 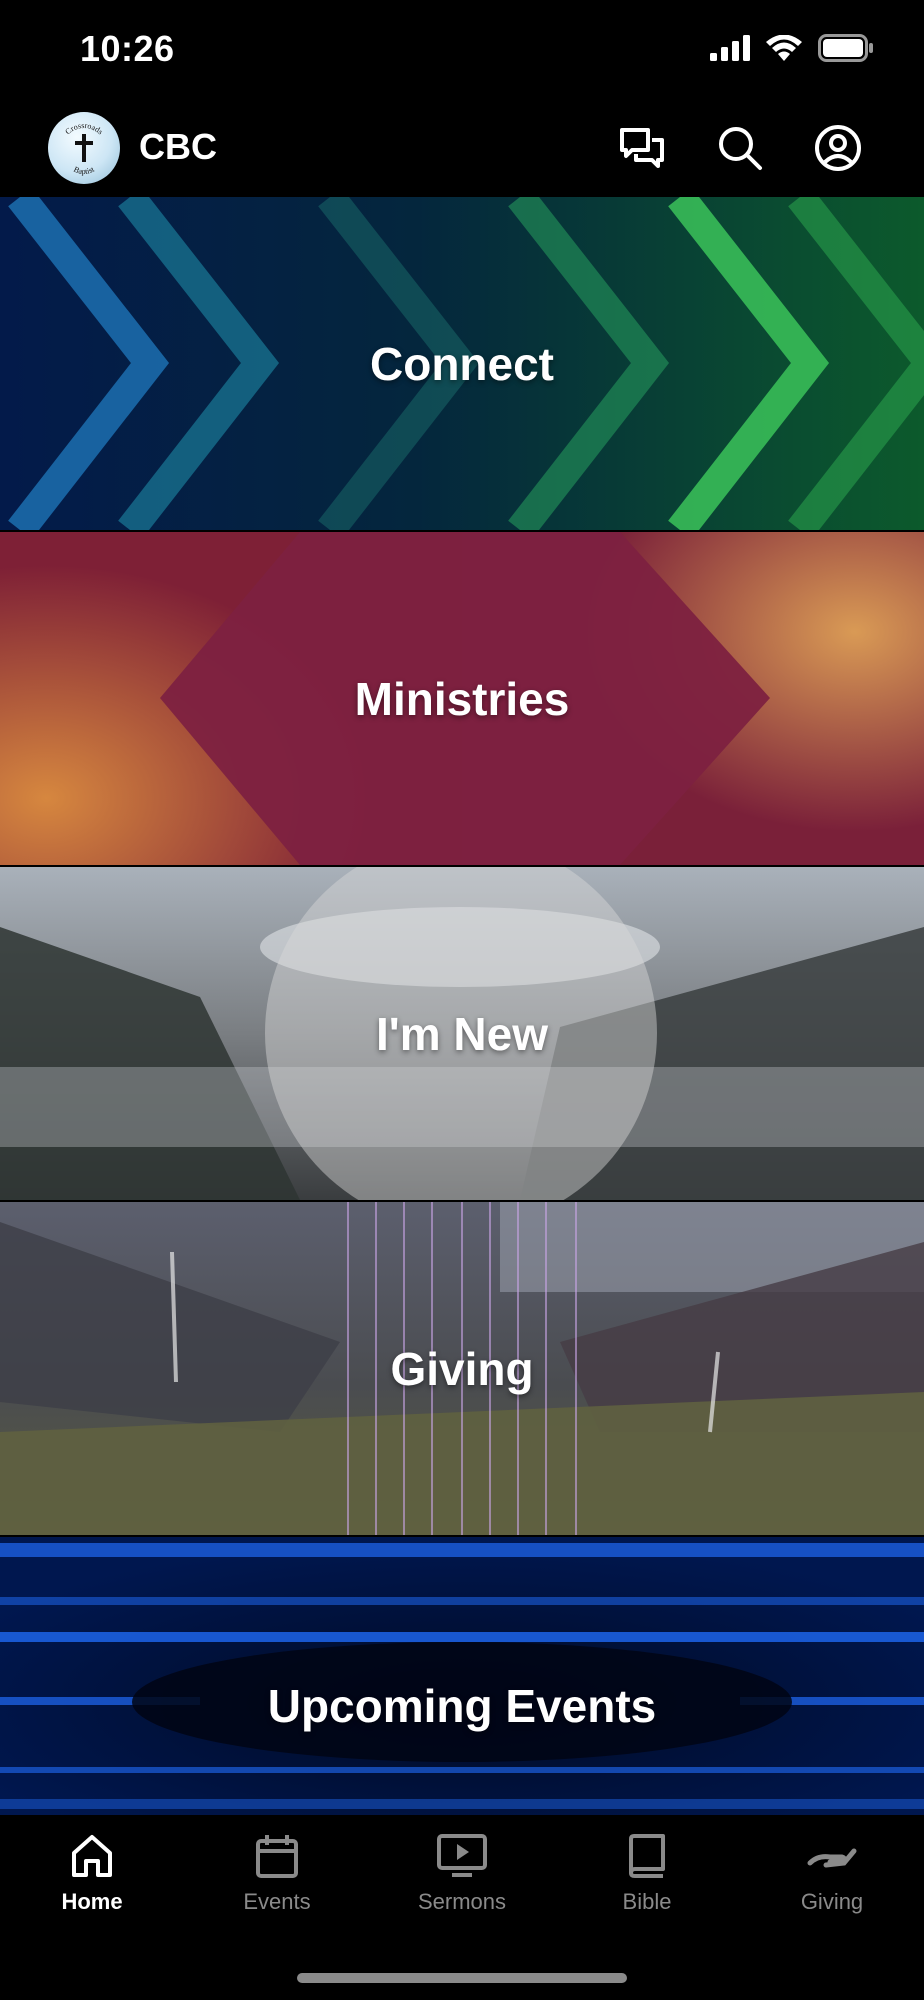 What do you see at coordinates (730, 48) in the screenshot?
I see `cellular-signal-icon` at bounding box center [730, 48].